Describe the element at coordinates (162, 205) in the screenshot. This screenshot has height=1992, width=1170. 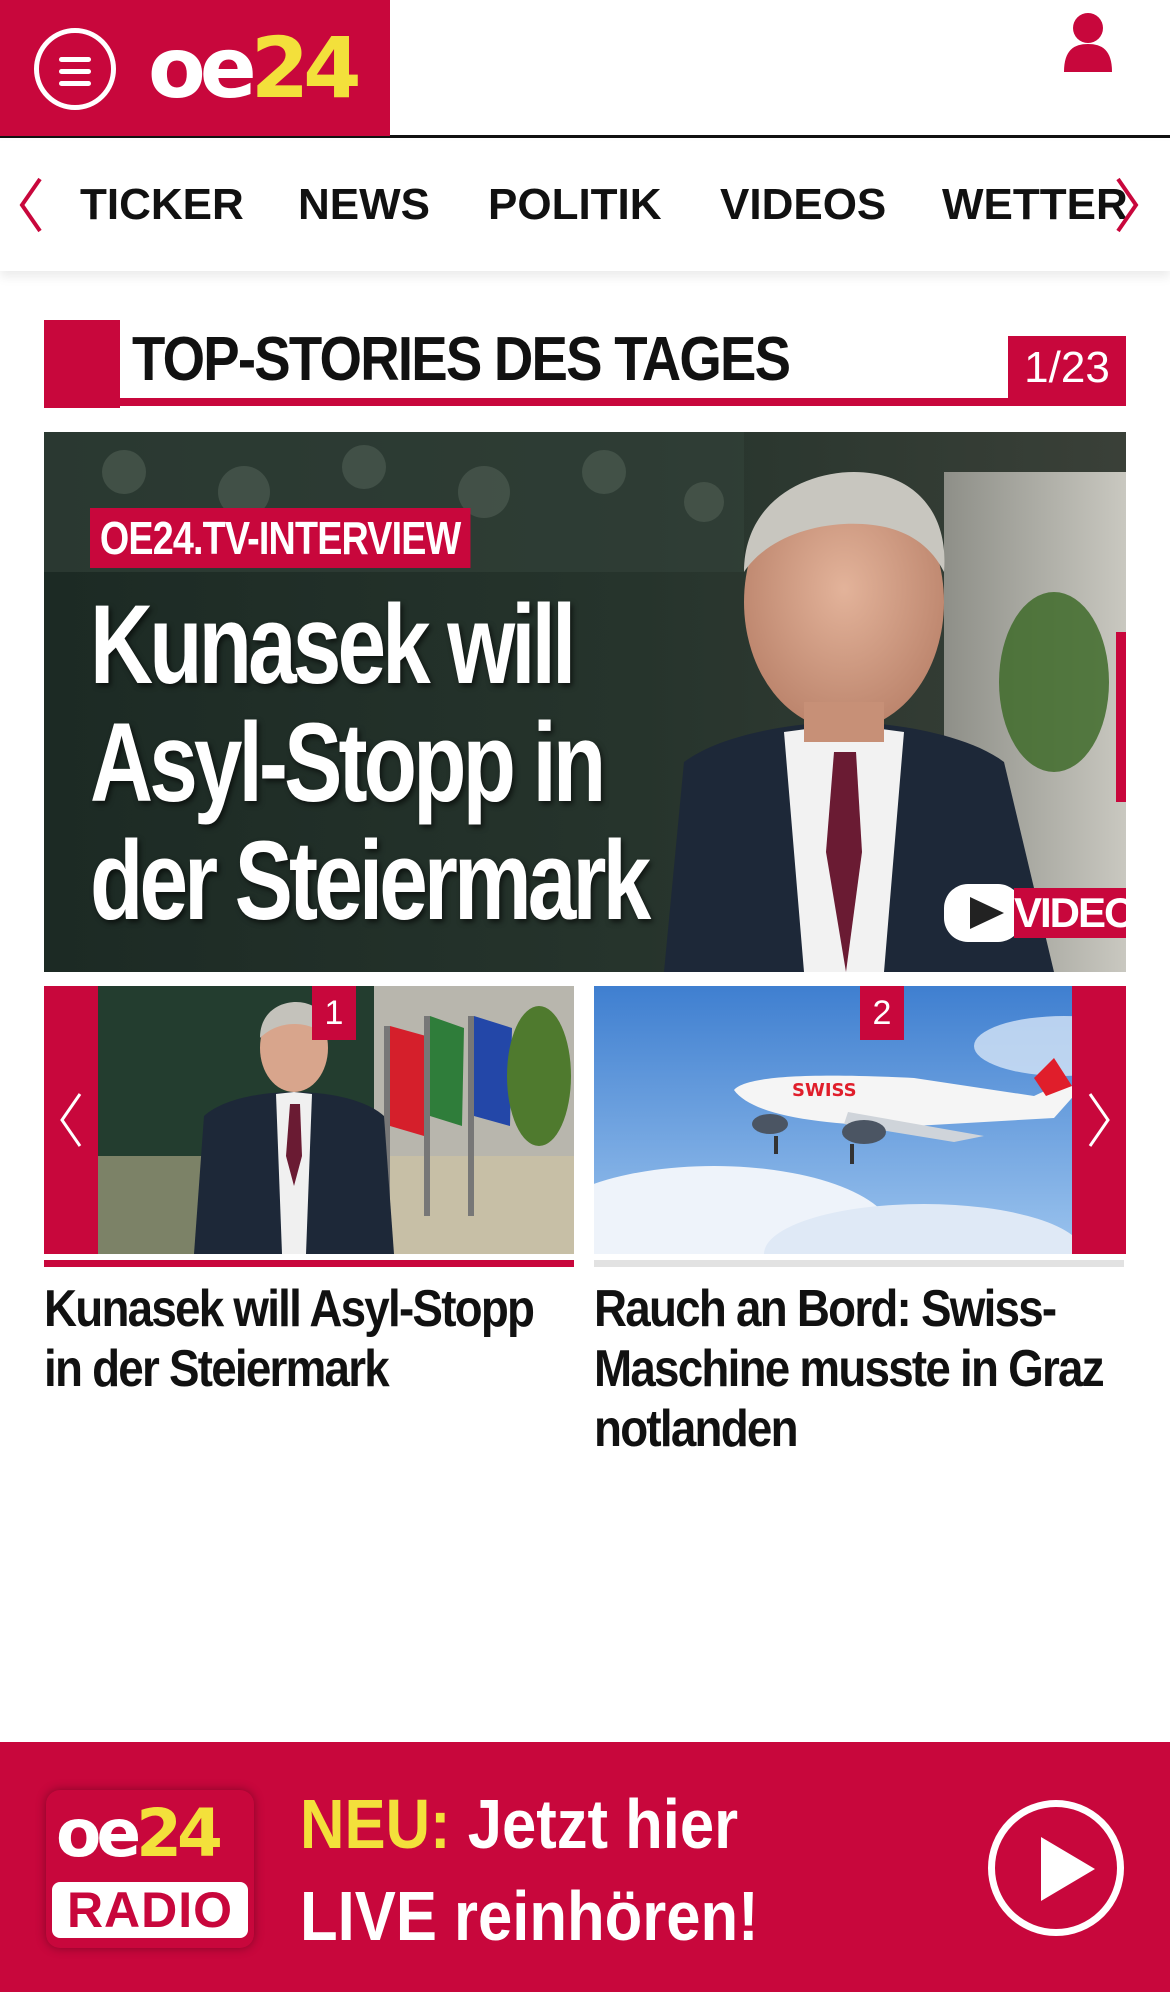
I see `nav-item-ticker: TICKER` at that location.